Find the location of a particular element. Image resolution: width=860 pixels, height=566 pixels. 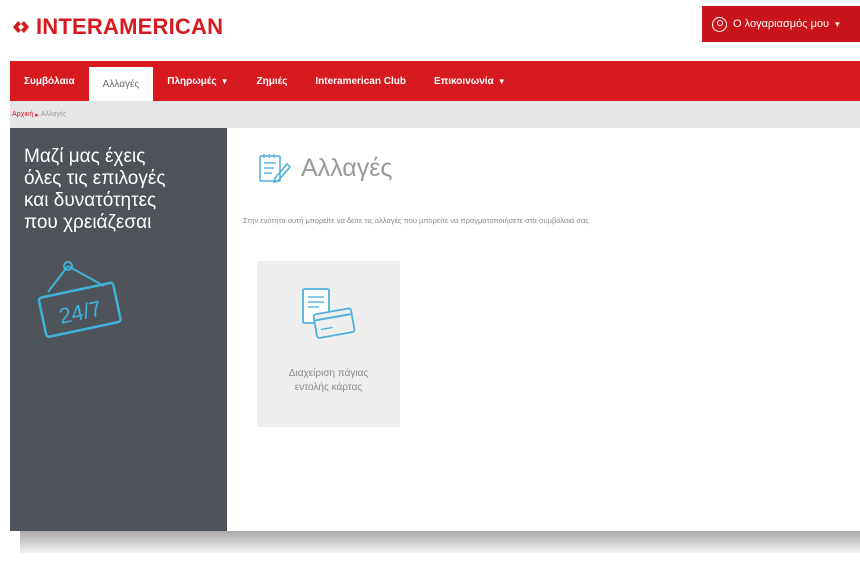

tile-label: Διαχείριση πάγιας εντολής κάρτας is located at coordinates (328, 381).